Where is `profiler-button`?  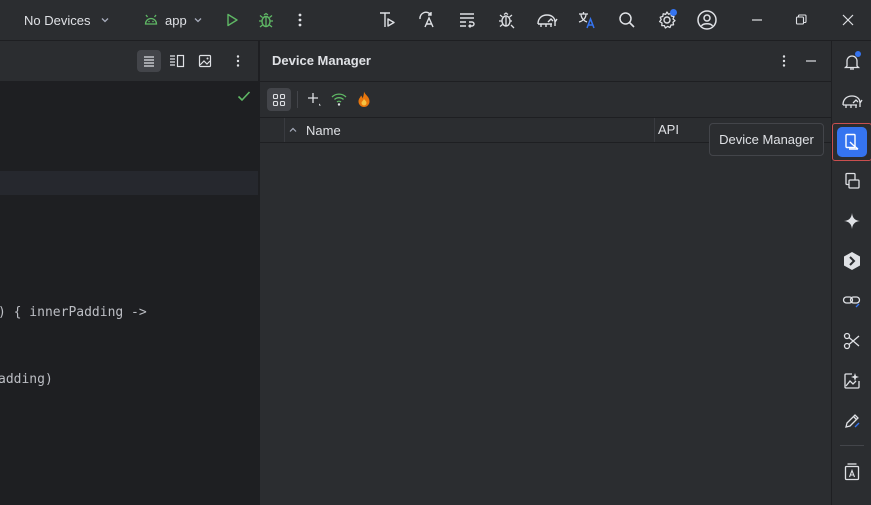 profiler-button is located at coordinates (387, 20).